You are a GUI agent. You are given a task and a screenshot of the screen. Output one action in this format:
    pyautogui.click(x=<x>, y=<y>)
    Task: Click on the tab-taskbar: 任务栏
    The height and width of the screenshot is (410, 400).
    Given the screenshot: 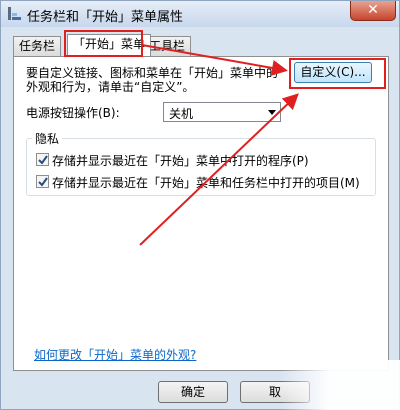 What is the action you would take?
    pyautogui.click(x=37, y=46)
    